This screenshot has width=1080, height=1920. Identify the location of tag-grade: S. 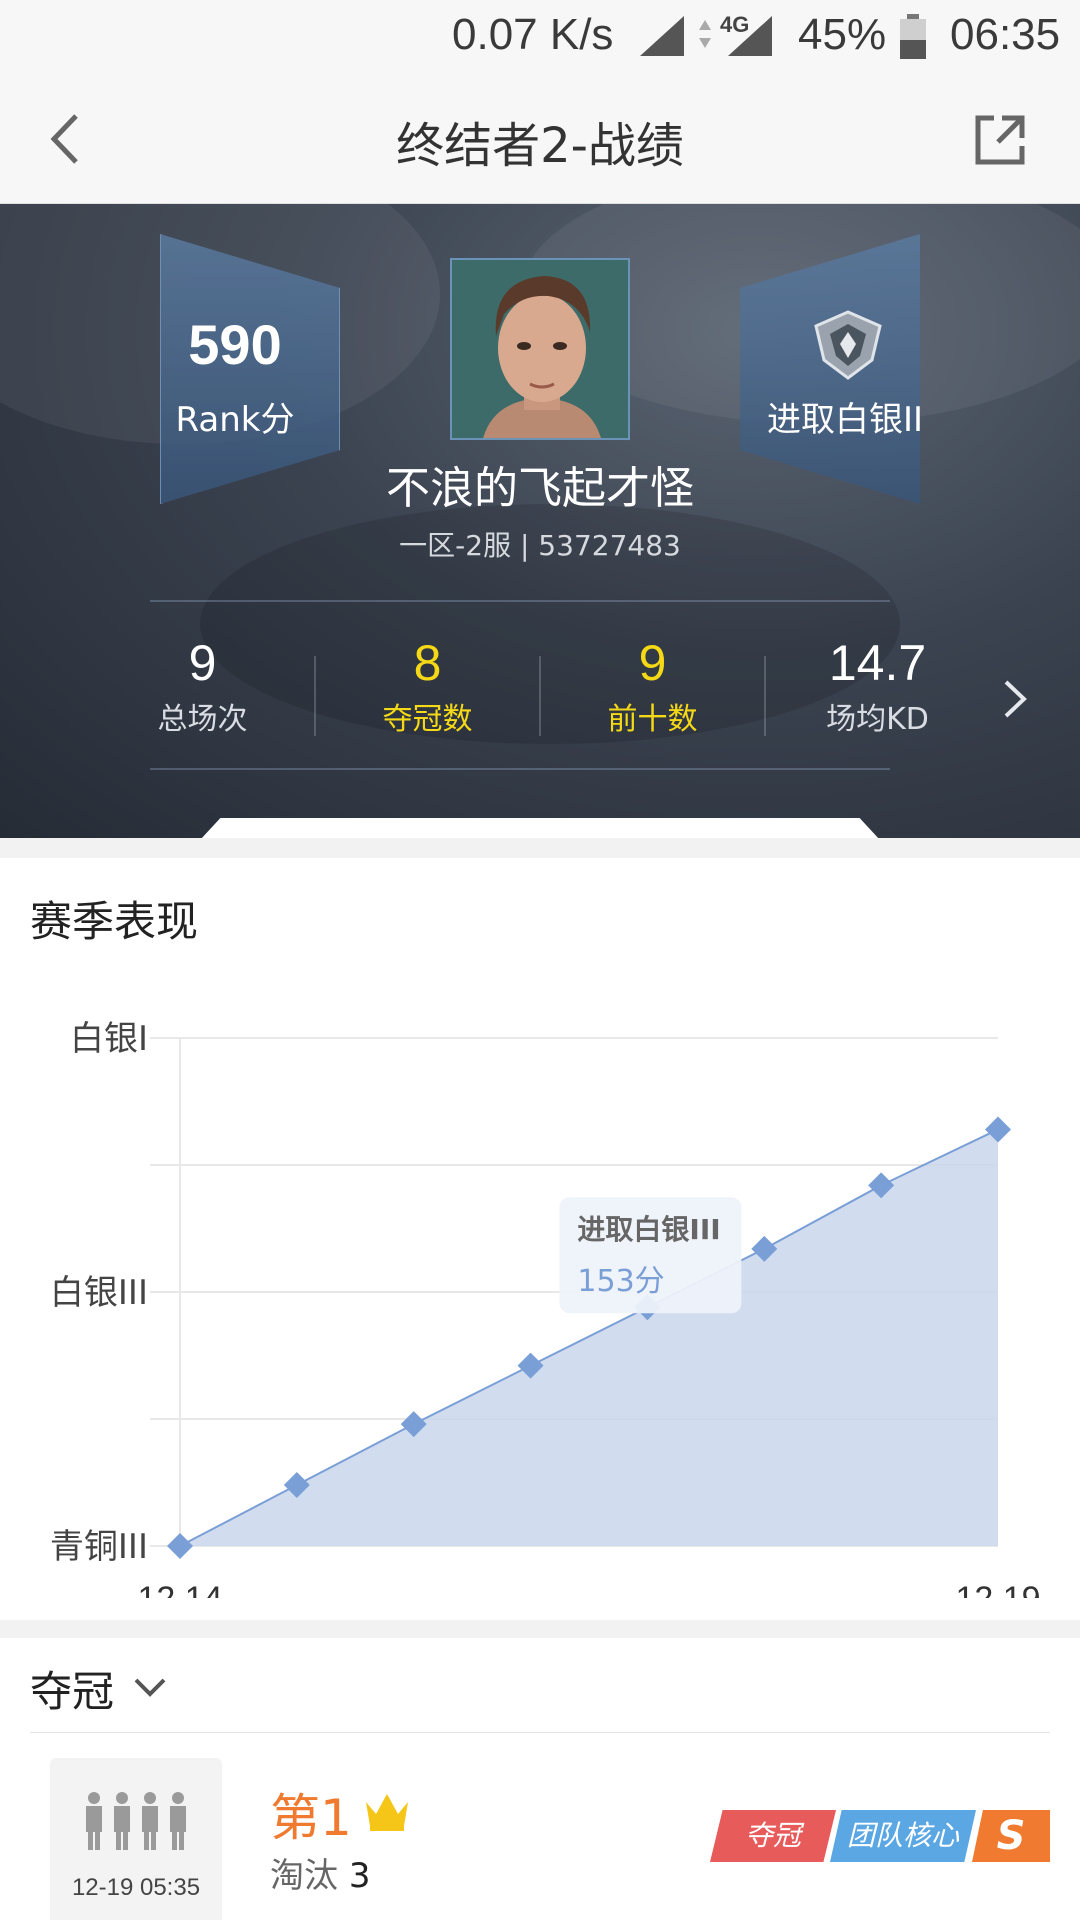
(1011, 1836).